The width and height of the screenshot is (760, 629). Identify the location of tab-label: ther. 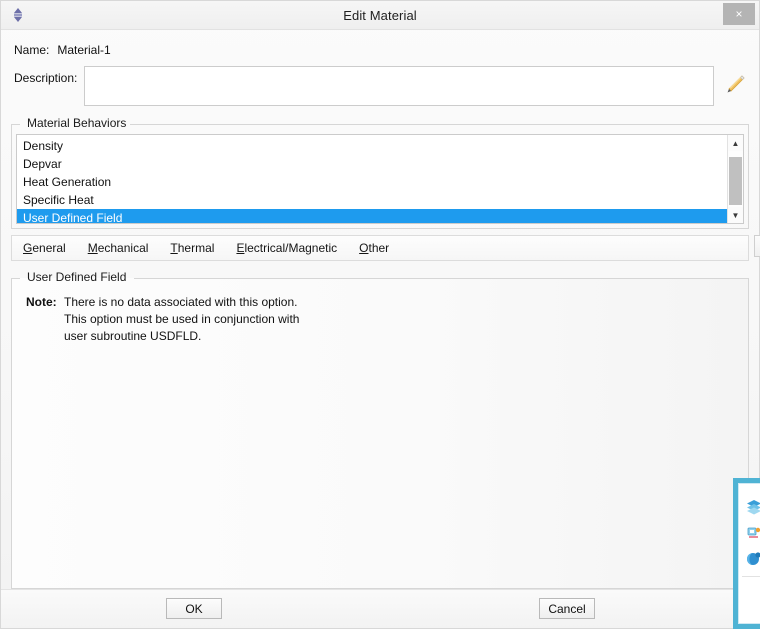
(379, 248).